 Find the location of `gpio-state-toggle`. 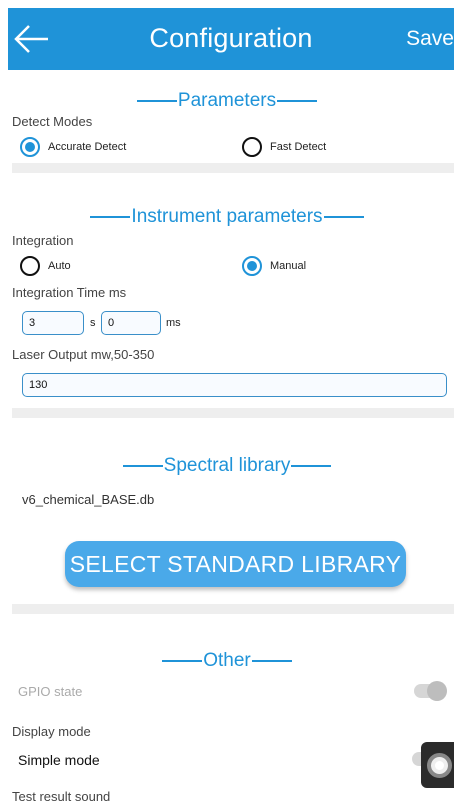

gpio-state-toggle is located at coordinates (430, 691).